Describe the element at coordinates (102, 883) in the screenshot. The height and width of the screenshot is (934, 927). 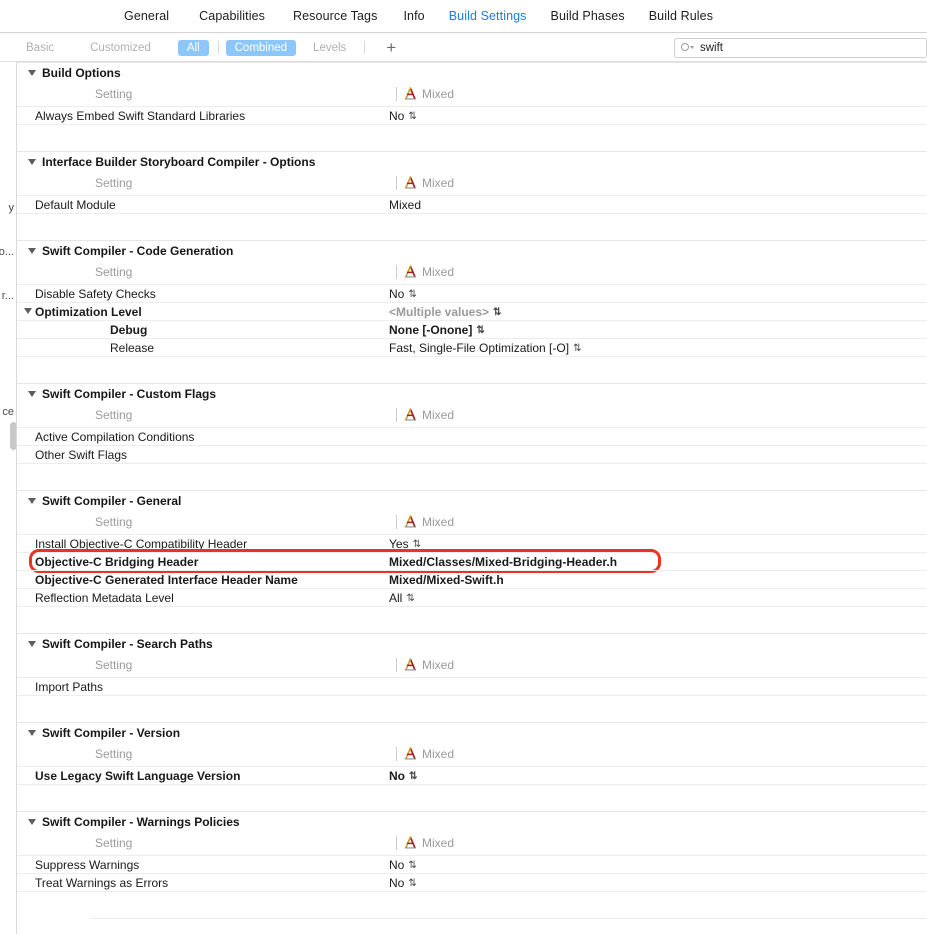
I see `setting-name: Treat Warnings as Errors` at that location.